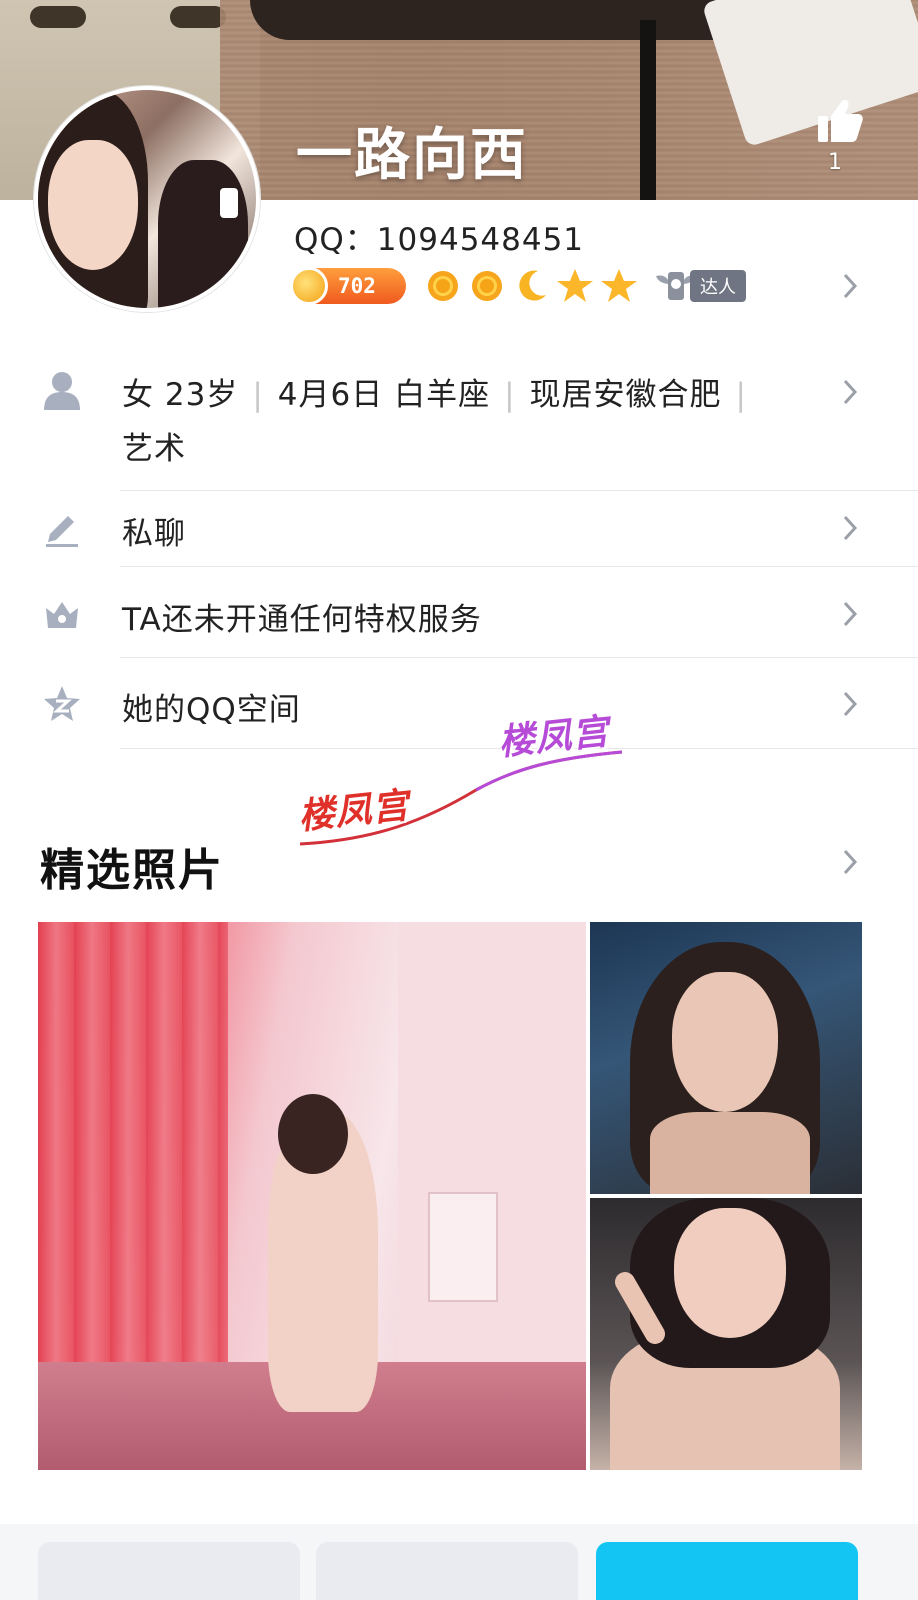 This screenshot has width=918, height=1600. Describe the element at coordinates (180, 395) in the screenshot. I see `gender-age: 女 23岁` at that location.